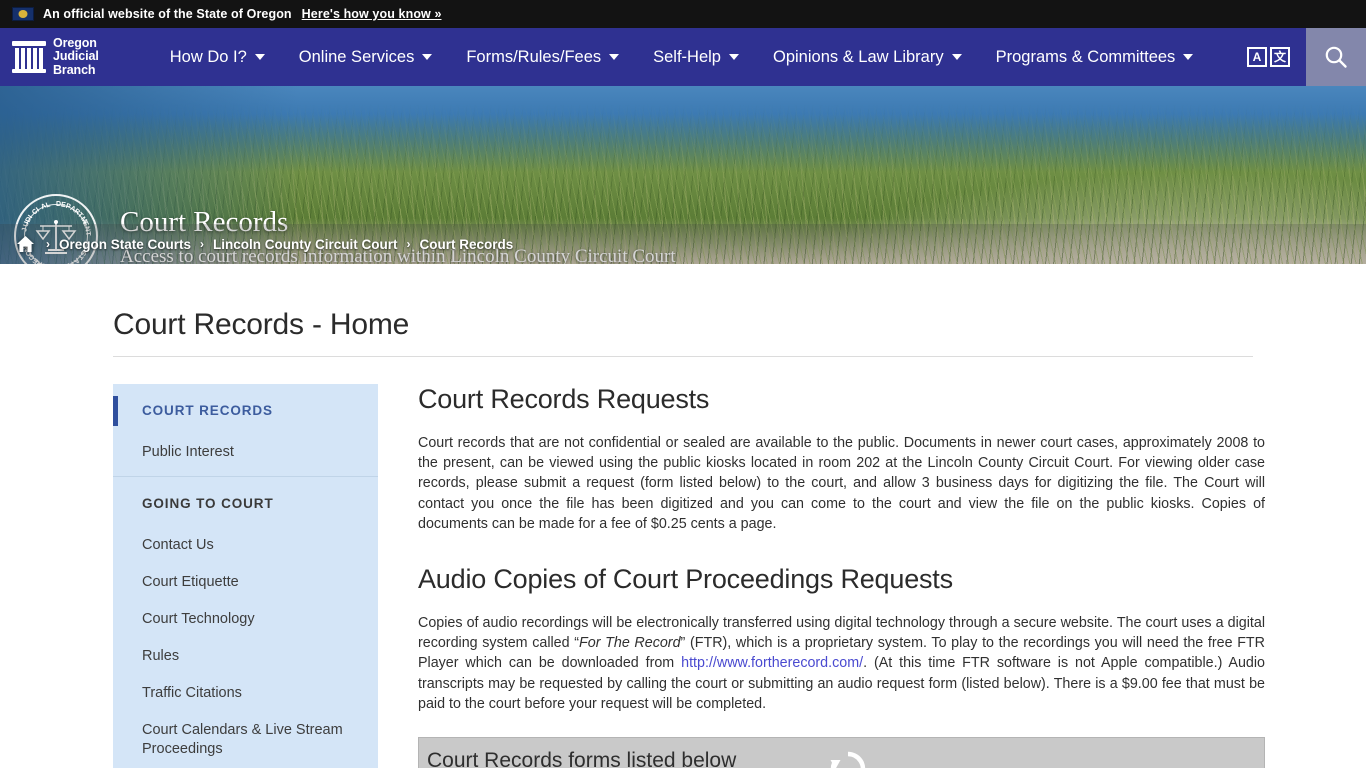  Describe the element at coordinates (1280, 57) in the screenshot. I see `translate-icon: 文` at that location.